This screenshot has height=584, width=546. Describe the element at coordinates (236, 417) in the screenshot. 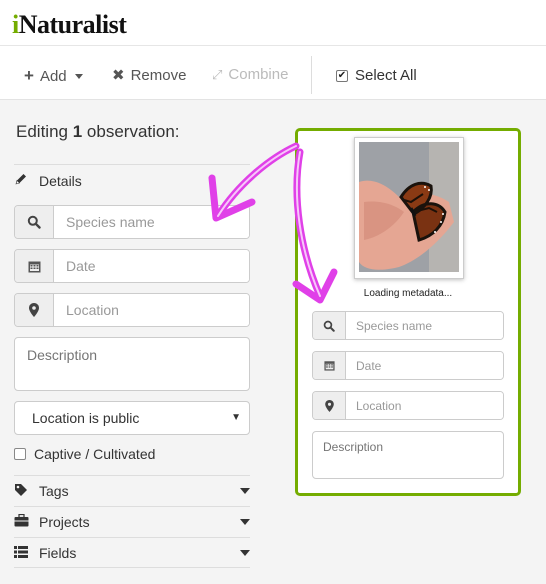

I see `select-arrow-icon: ▼` at that location.